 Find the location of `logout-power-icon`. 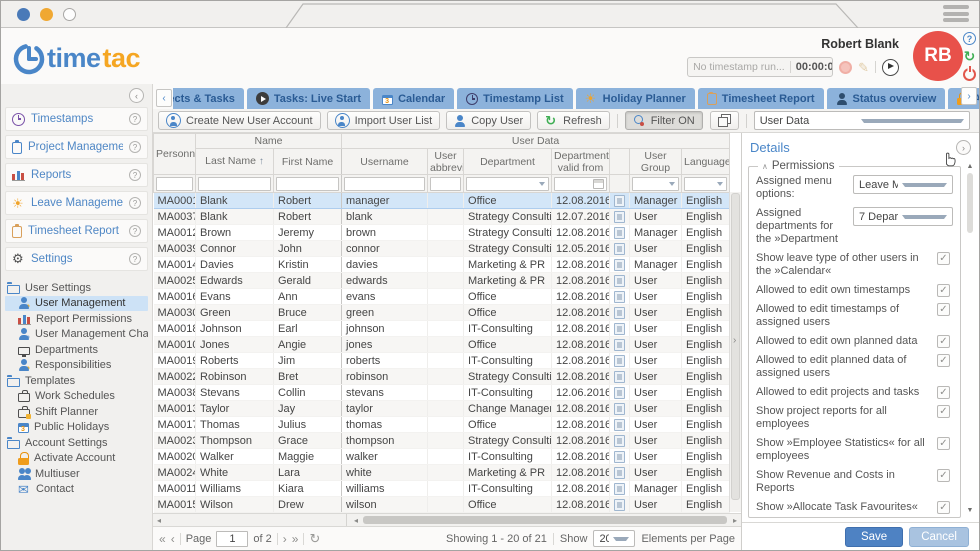

logout-power-icon is located at coordinates (969, 73).